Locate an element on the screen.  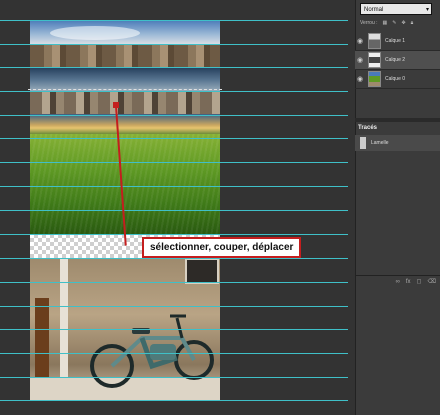
pipe is located at coordinates (64, 323).